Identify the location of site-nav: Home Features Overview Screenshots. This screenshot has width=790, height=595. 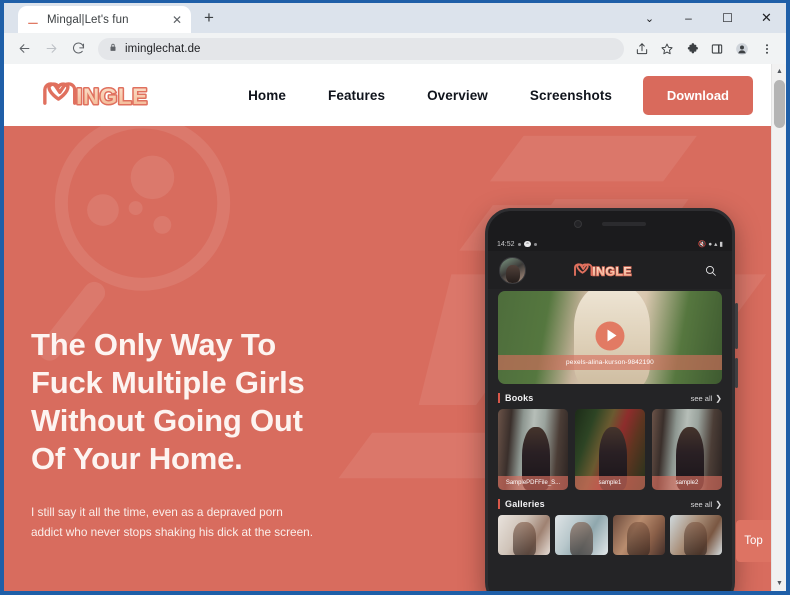
(430, 95).